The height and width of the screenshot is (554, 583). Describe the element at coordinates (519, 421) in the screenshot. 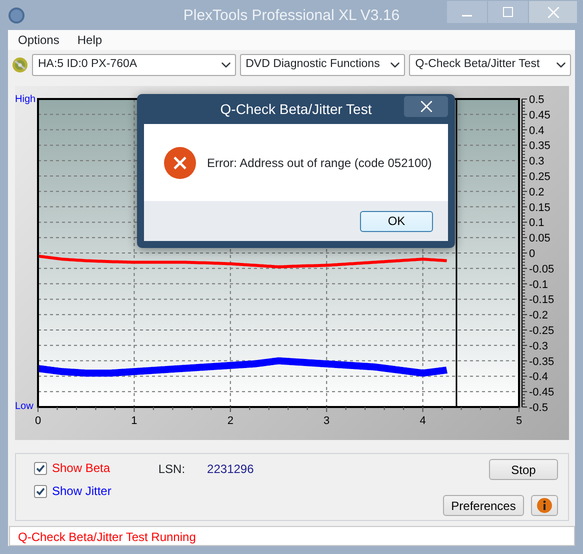

I see `axis-label: 5` at that location.